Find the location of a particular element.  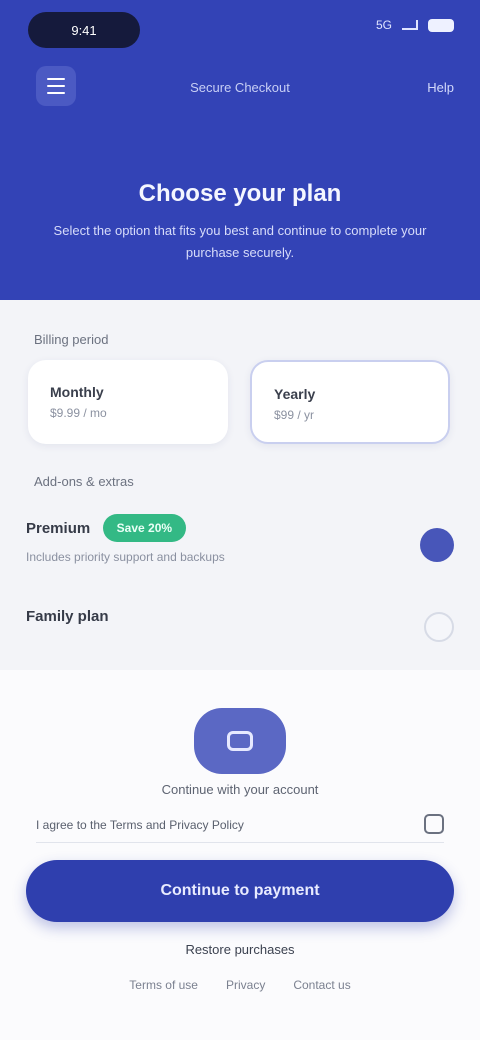

premium-toggle is located at coordinates (437, 545).